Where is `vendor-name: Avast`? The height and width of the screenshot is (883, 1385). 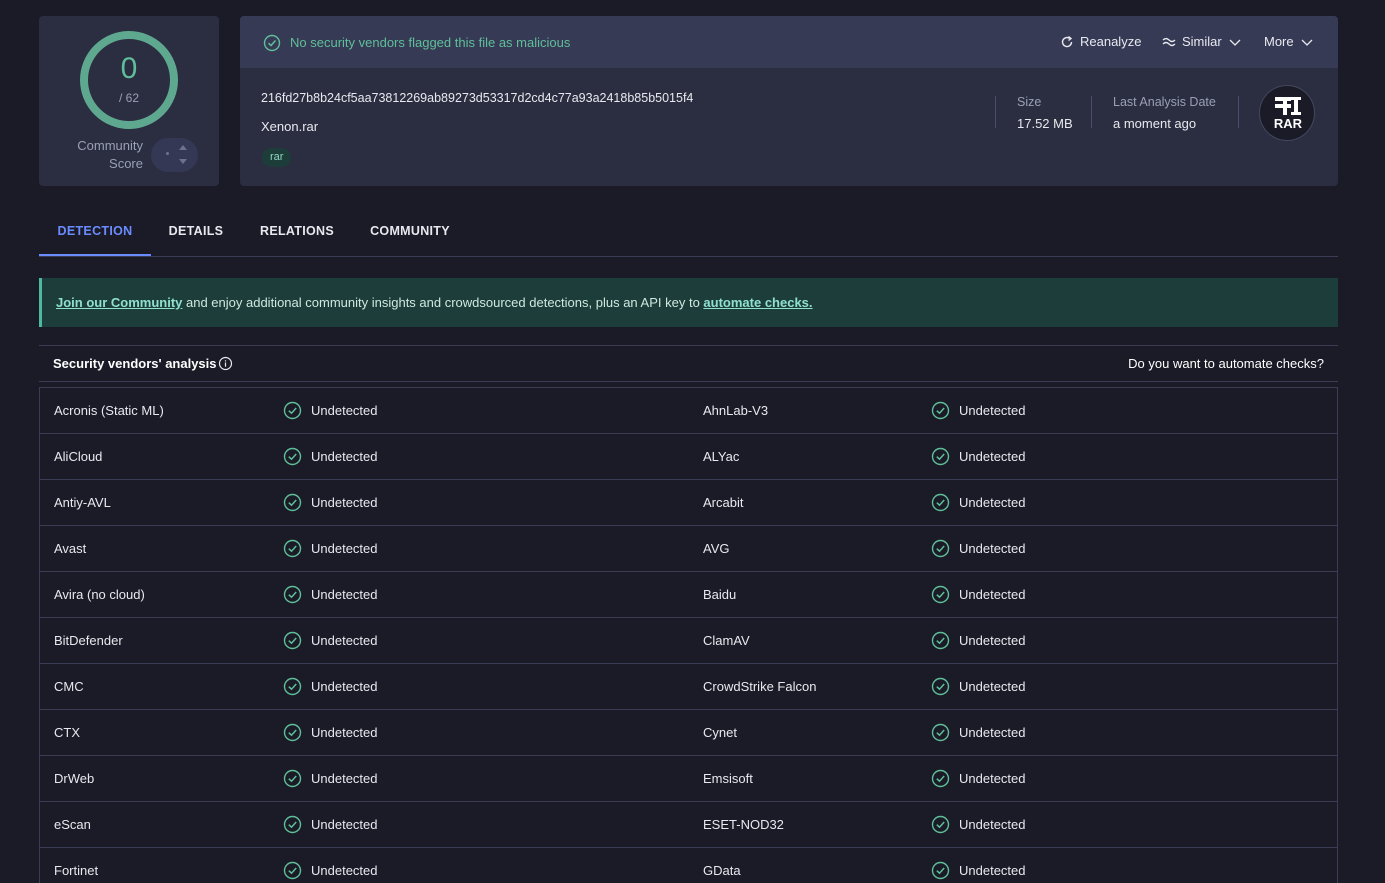
vendor-name: Avast is located at coordinates (70, 548).